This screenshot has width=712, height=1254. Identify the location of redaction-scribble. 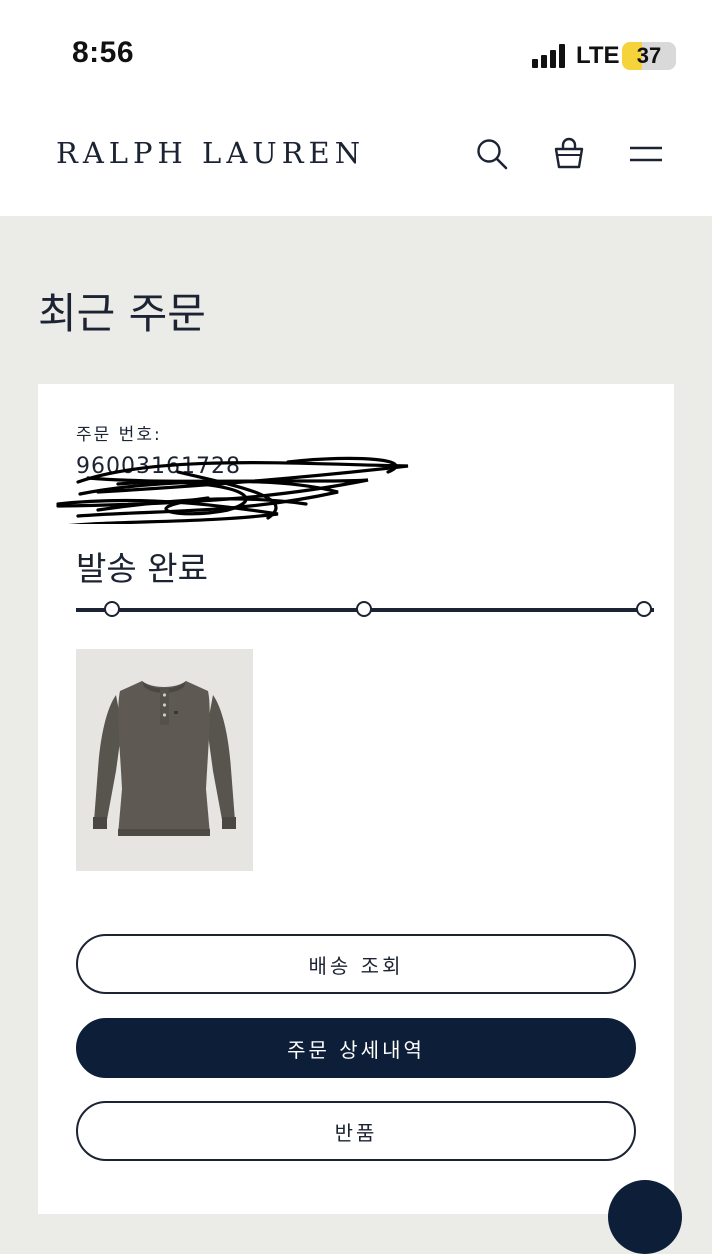
(232, 490).